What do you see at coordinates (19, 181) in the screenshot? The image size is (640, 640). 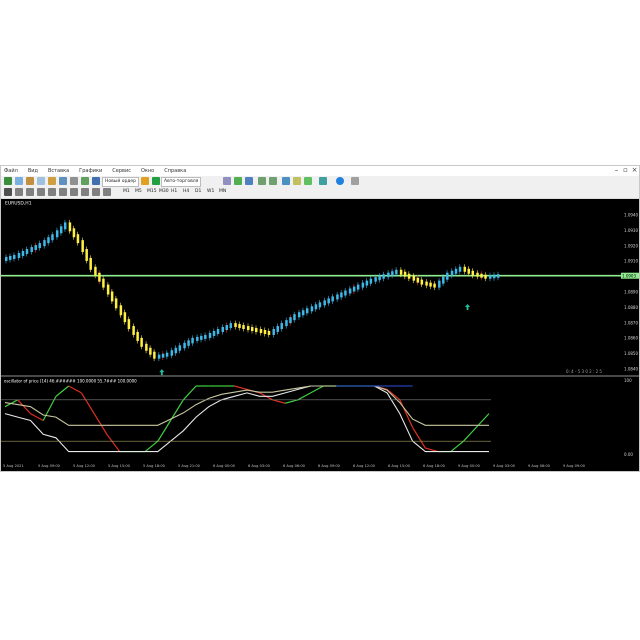 I see `profiles-icon` at bounding box center [19, 181].